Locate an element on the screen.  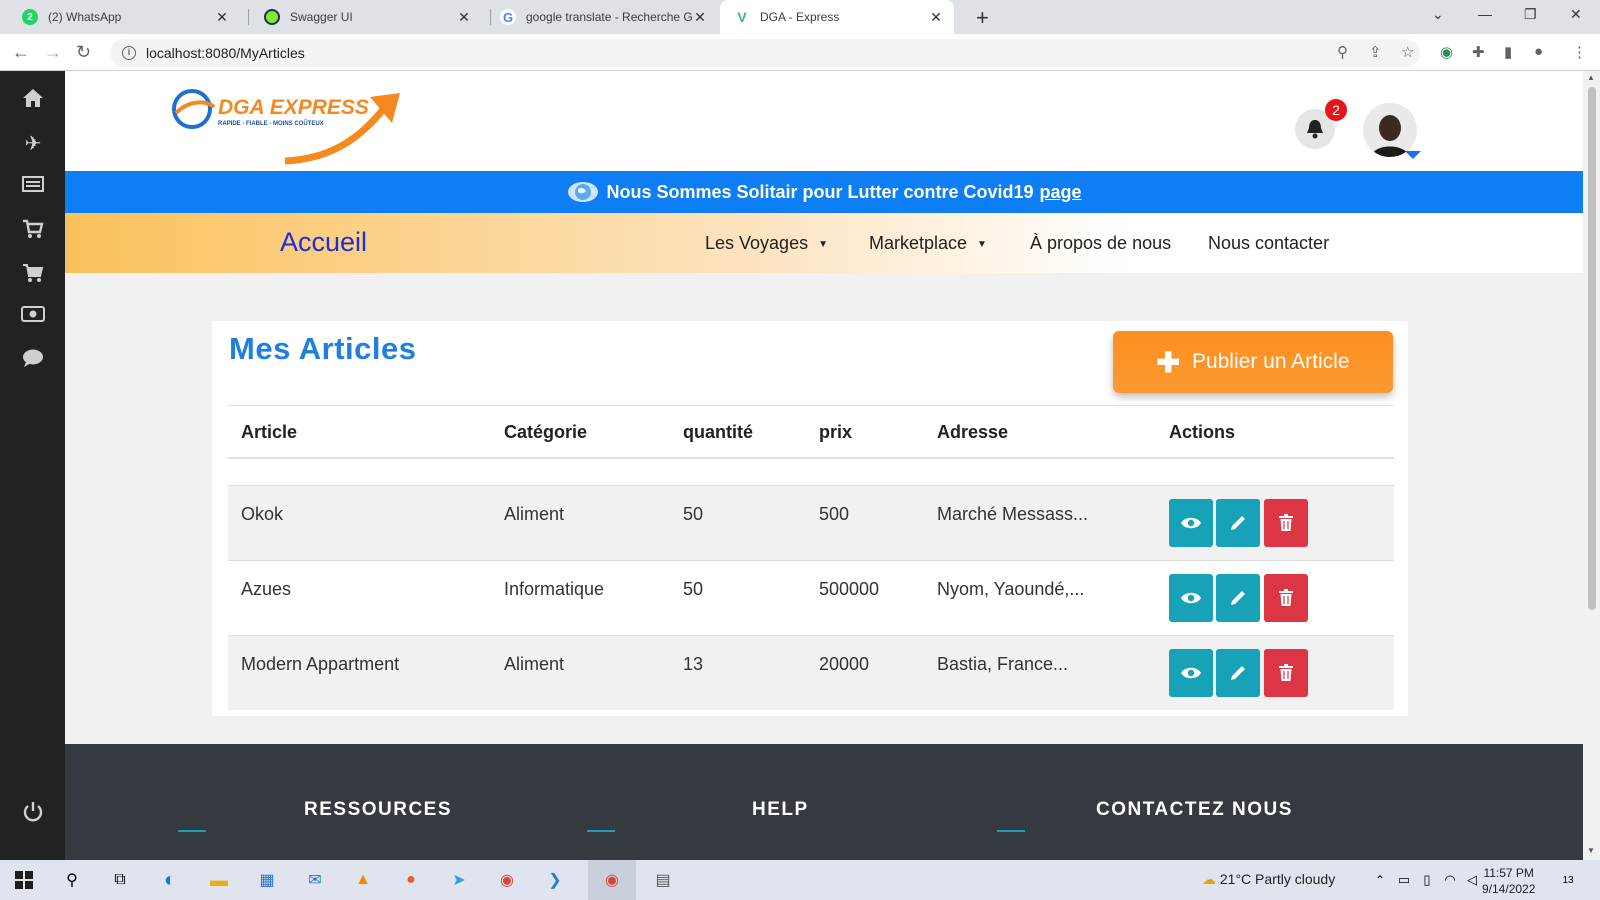
zoom-icon: ⚲ is located at coordinates (1342, 52).